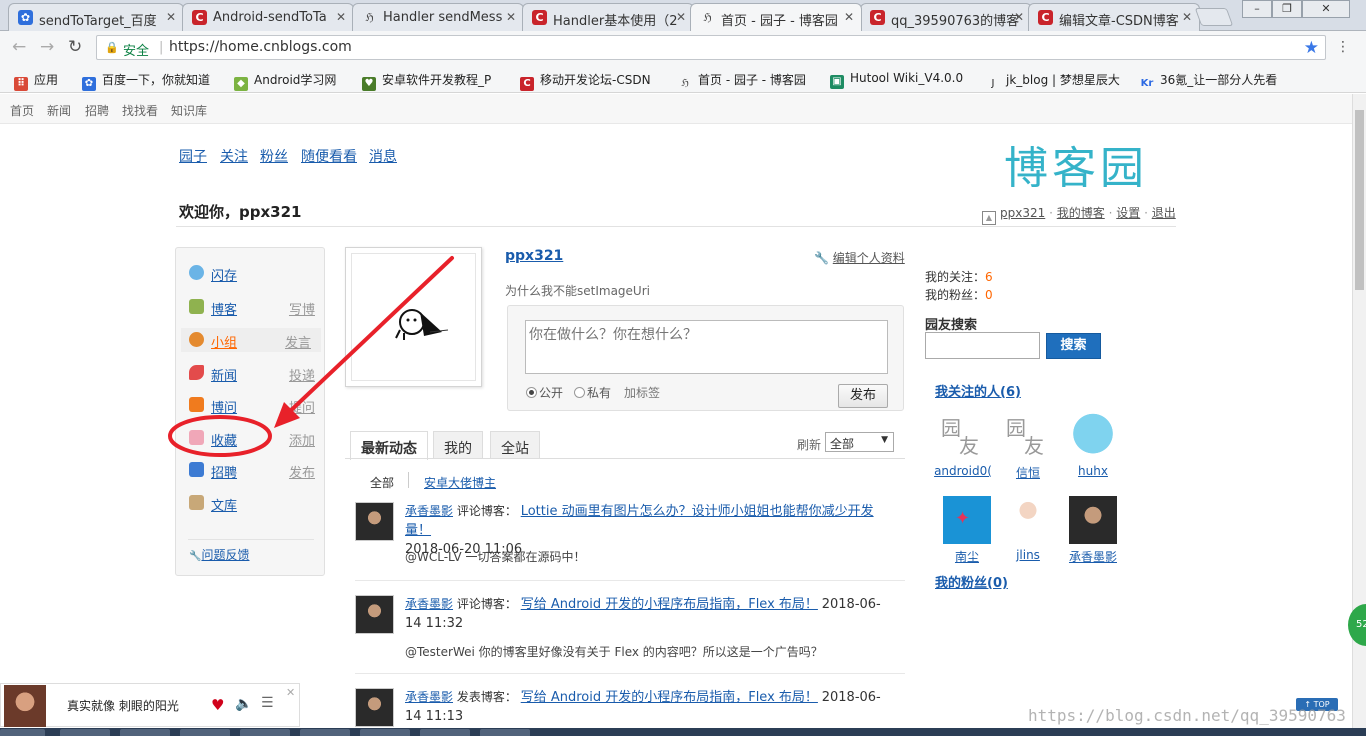 This screenshot has height=736, width=1366. I want to click on album-cover, so click(25, 706).